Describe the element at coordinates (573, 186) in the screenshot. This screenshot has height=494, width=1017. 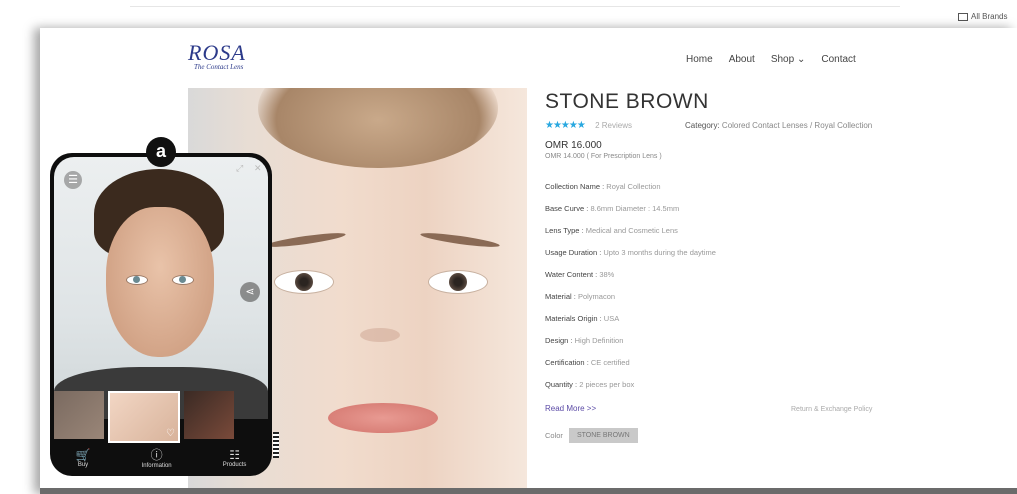
I see `spec-key: Collection Name` at that location.